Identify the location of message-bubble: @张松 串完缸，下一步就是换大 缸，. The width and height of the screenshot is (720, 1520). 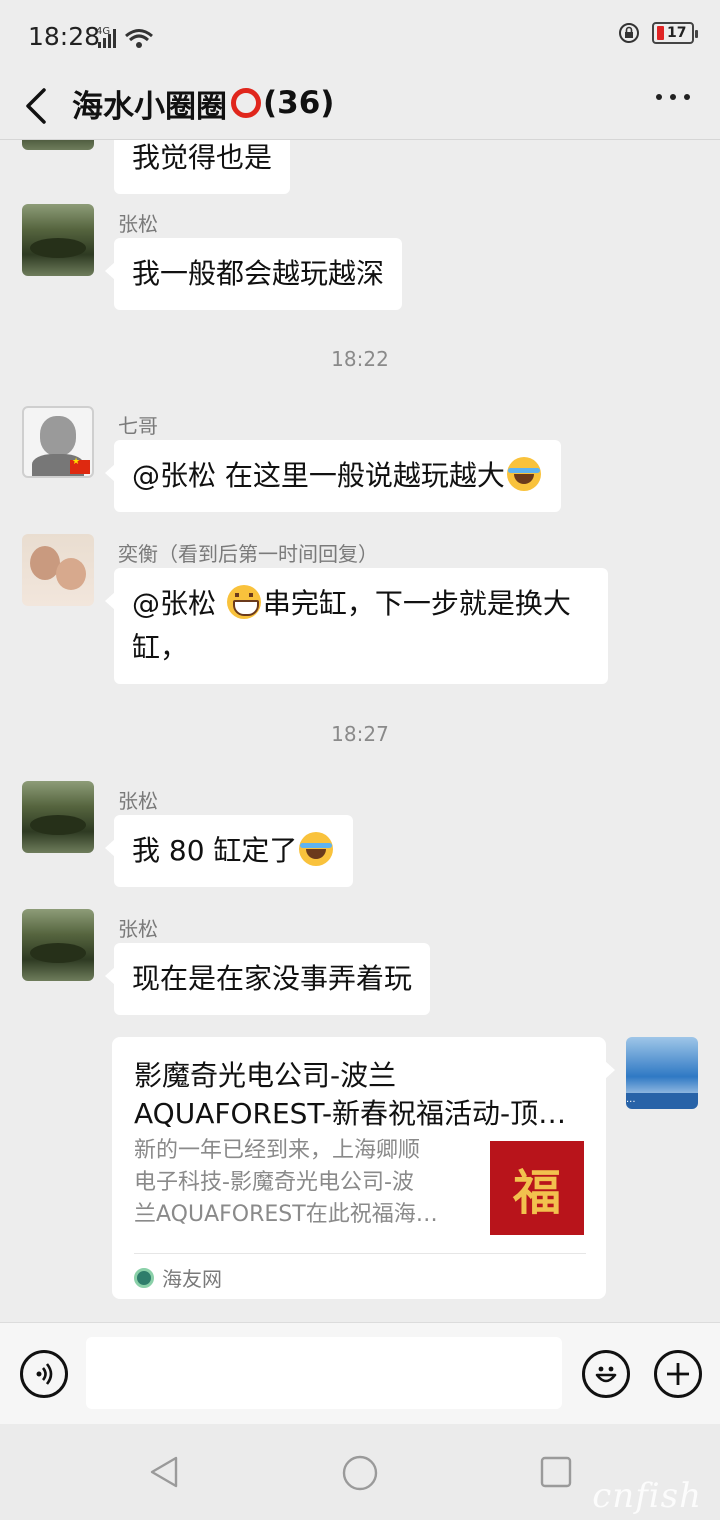
(356, 626).